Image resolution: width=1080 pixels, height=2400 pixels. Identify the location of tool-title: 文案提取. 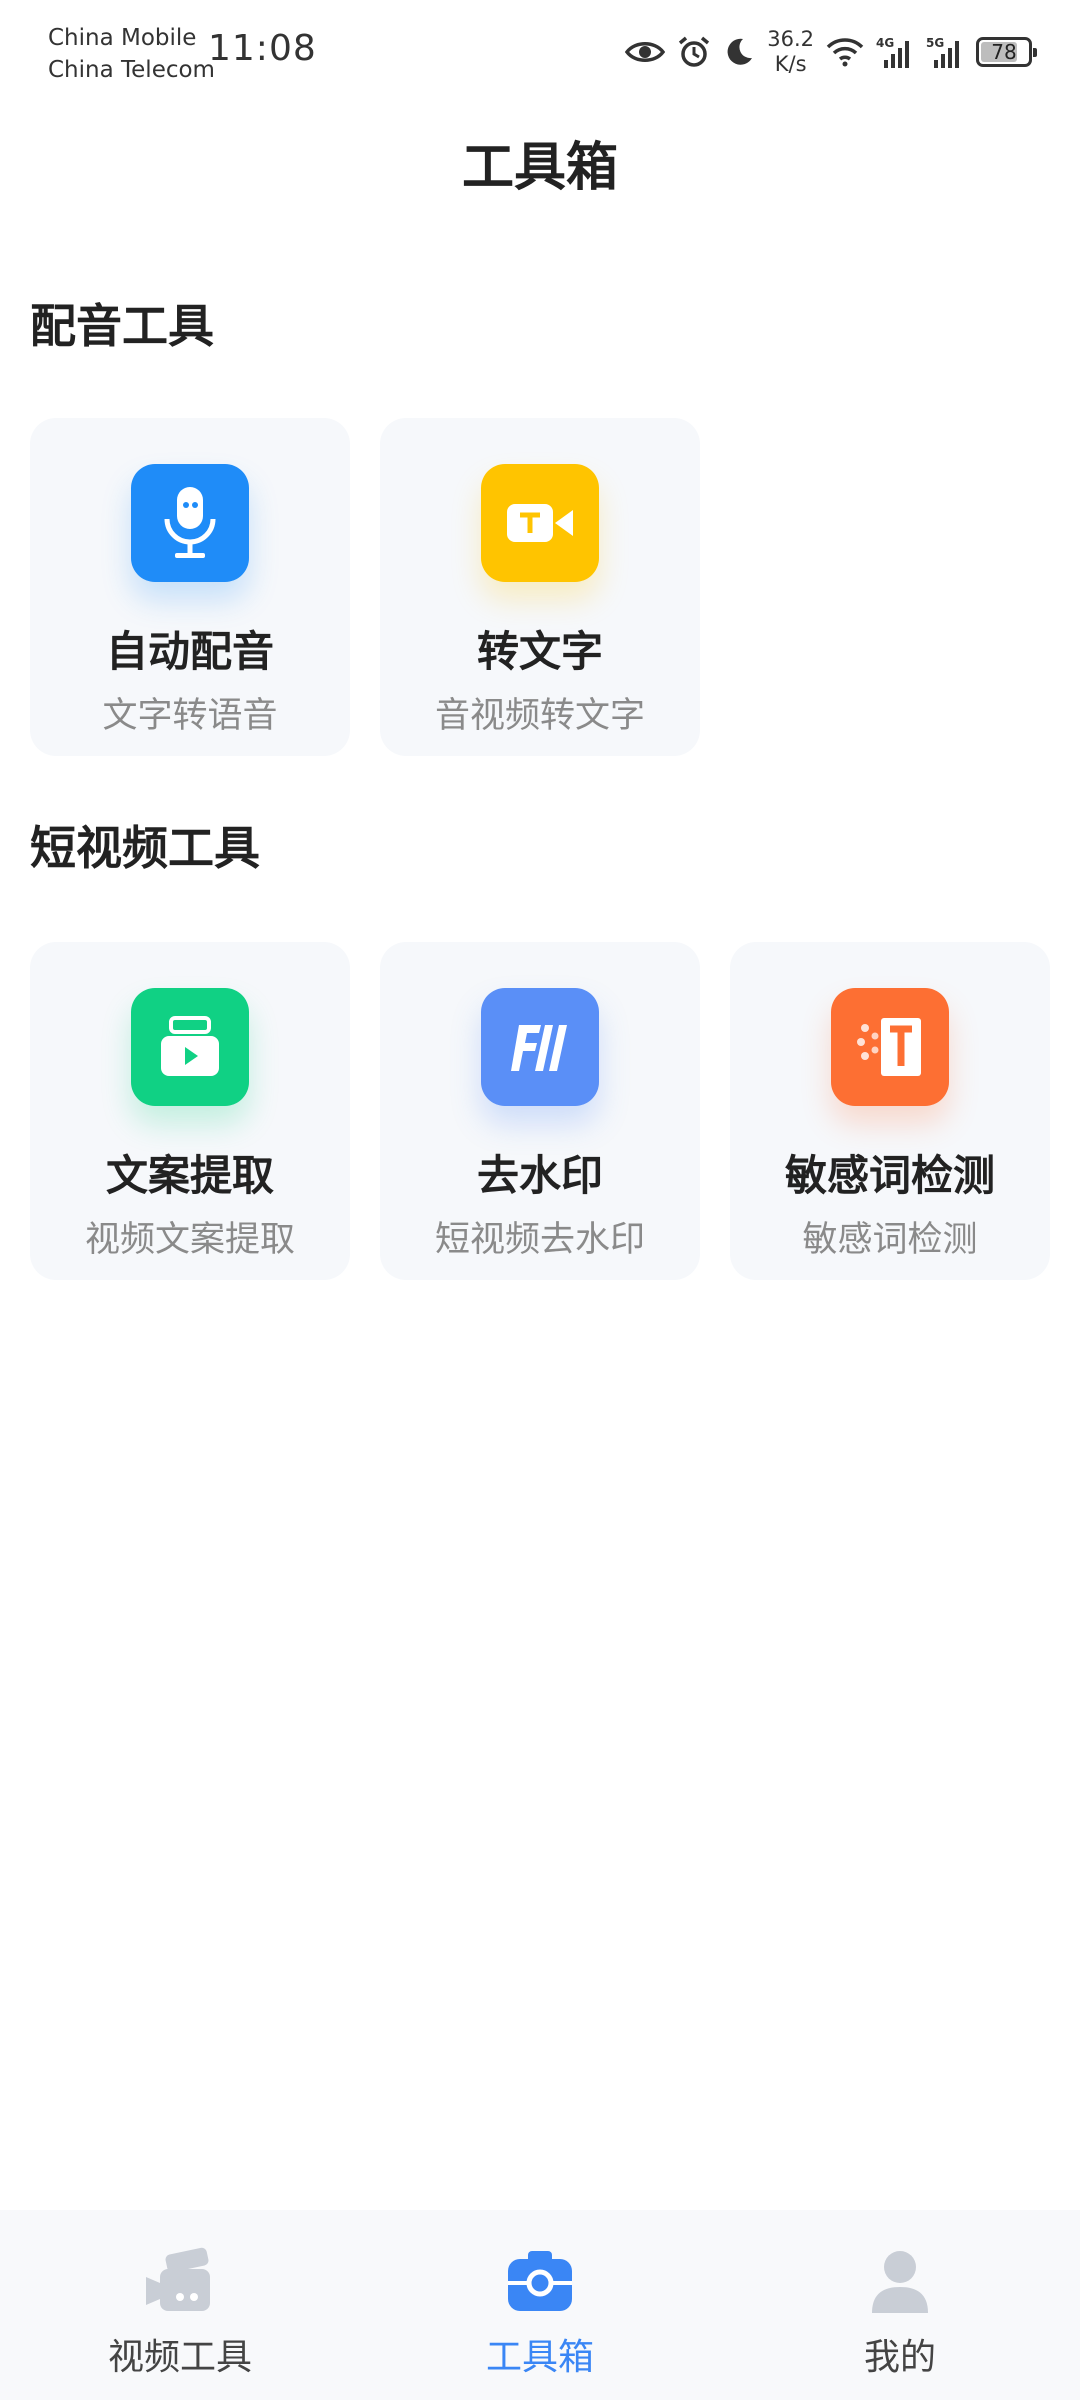
(189, 1175).